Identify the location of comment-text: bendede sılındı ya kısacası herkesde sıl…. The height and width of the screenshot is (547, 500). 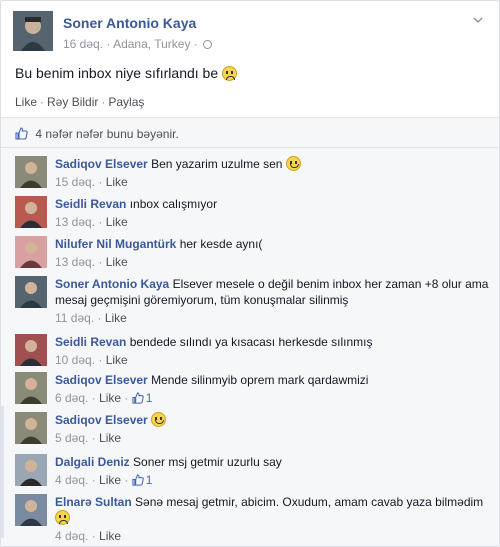
(251, 342).